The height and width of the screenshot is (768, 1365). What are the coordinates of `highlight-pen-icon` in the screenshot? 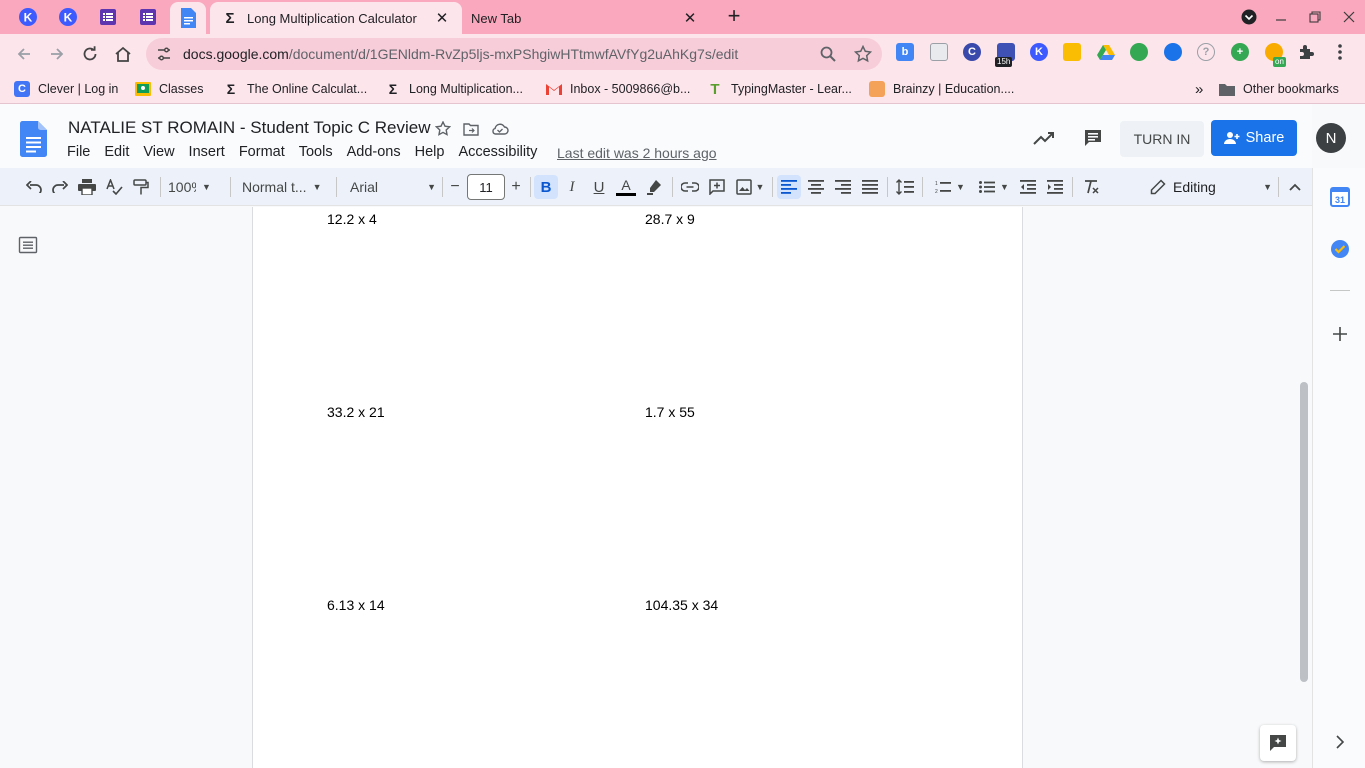 It's located at (654, 187).